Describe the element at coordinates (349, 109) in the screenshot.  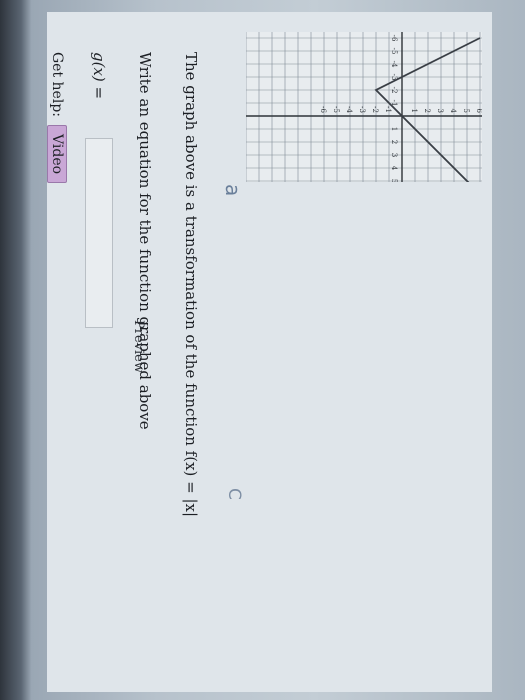
I see `y-tick-label: -4` at that location.